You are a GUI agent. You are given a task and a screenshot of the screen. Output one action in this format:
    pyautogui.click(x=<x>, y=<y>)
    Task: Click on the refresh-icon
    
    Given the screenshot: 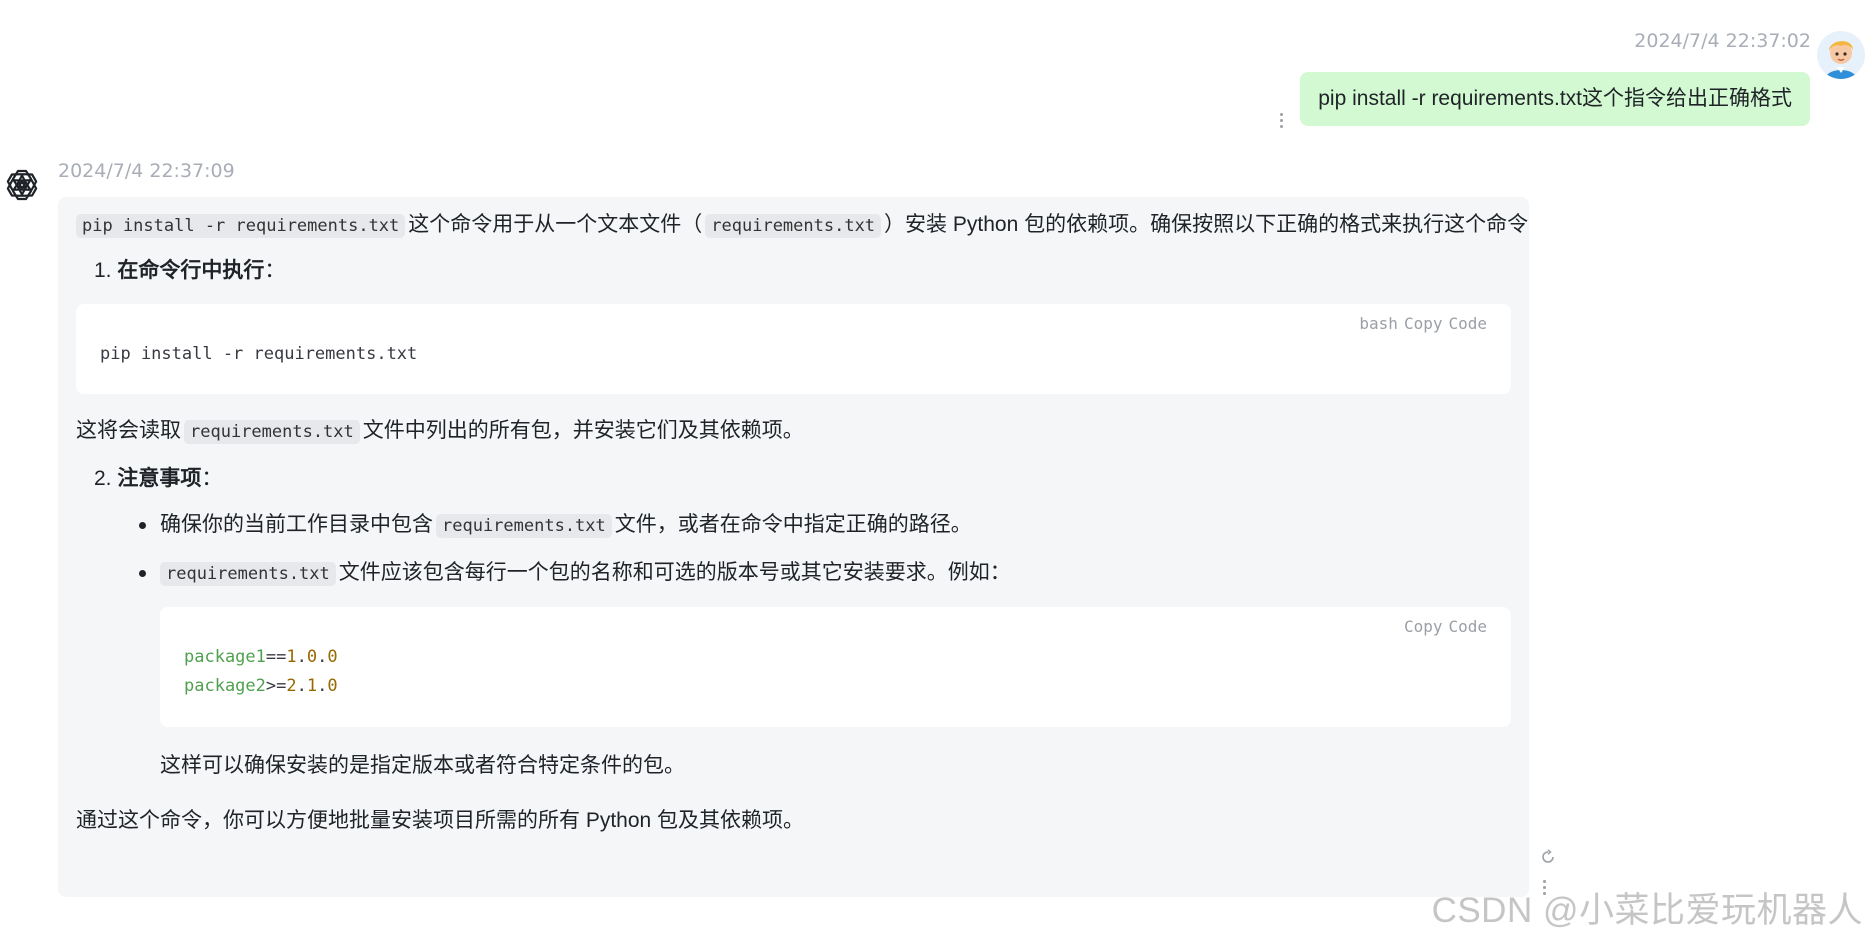 What is the action you would take?
    pyautogui.click(x=1548, y=857)
    